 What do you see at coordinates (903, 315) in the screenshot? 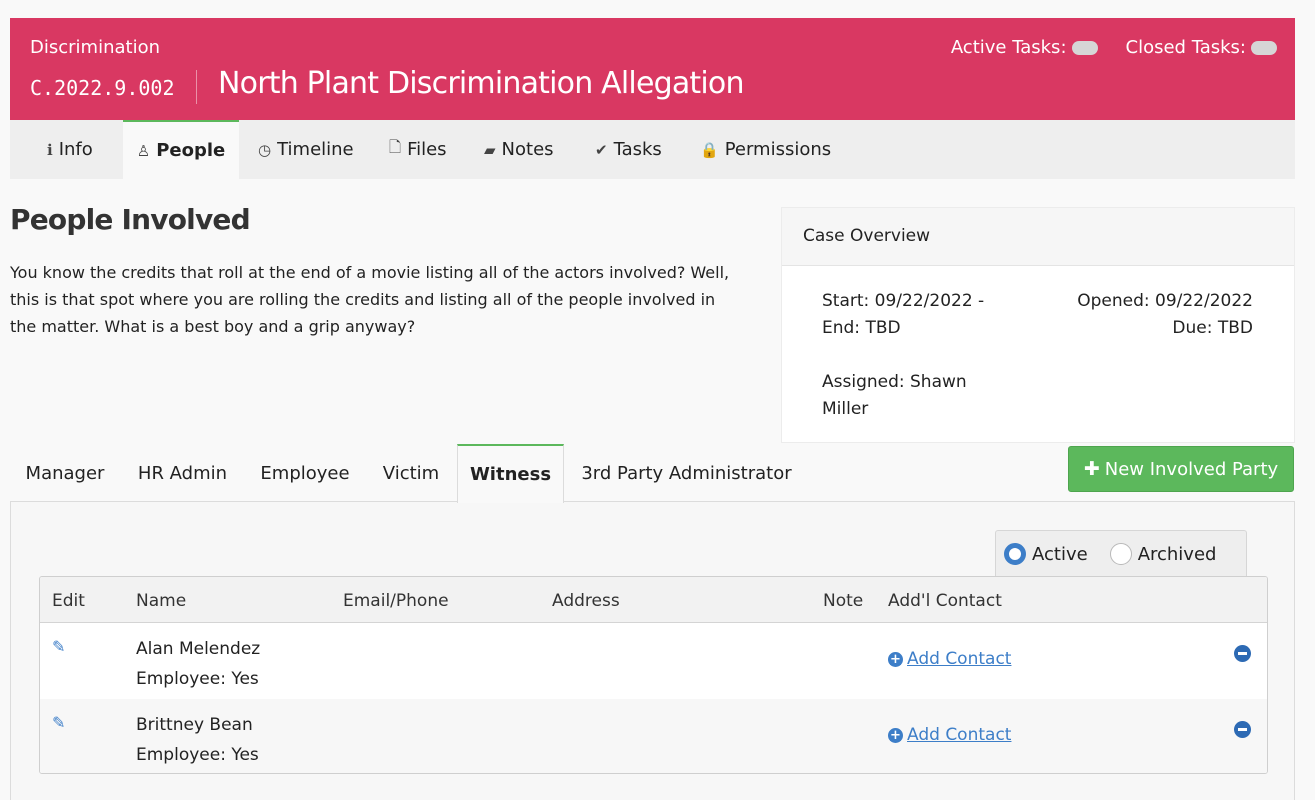
I see `case-dates: Start: 09/22/2022 - End: TBD` at bounding box center [903, 315].